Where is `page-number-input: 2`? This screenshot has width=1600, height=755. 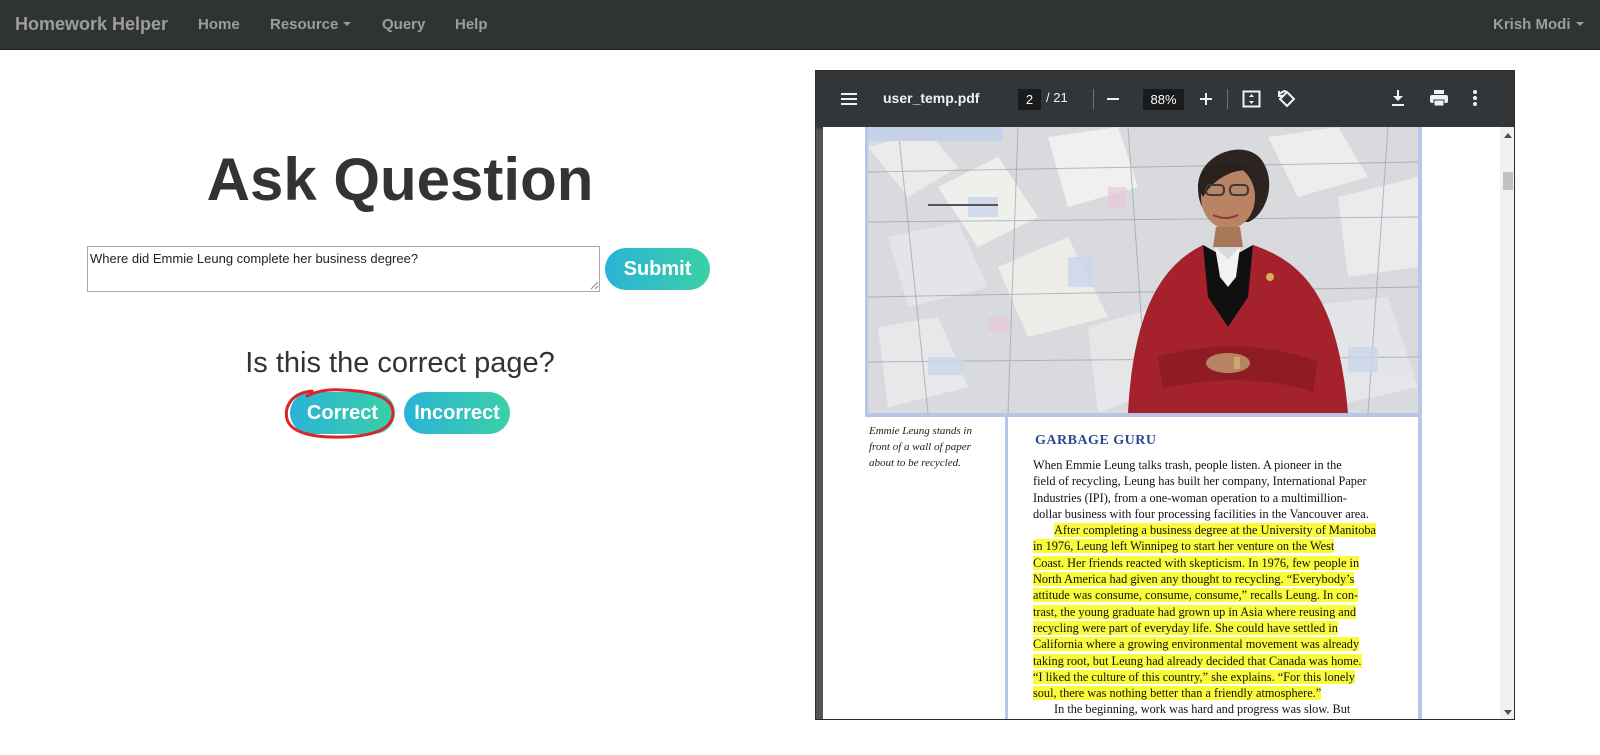
page-number-input: 2 is located at coordinates (1029, 99).